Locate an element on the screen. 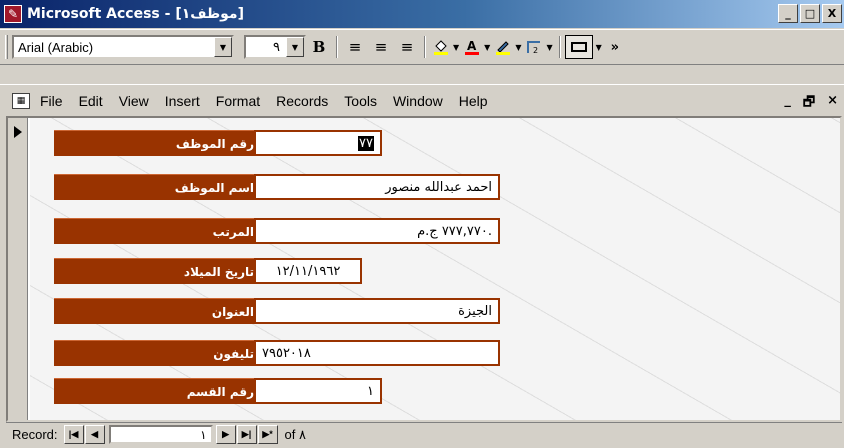 The height and width of the screenshot is (448, 844). title-bar: ✎ Microsoft Access - [موظف١] _ □ X is located at coordinates (422, 14).